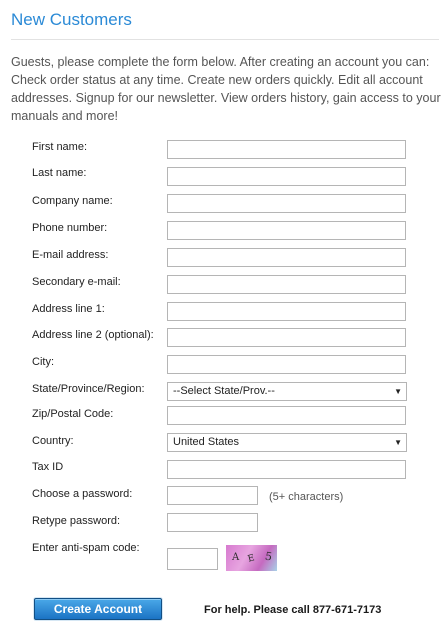 This screenshot has width=443, height=635. I want to click on anti-spam-input, so click(192, 559).